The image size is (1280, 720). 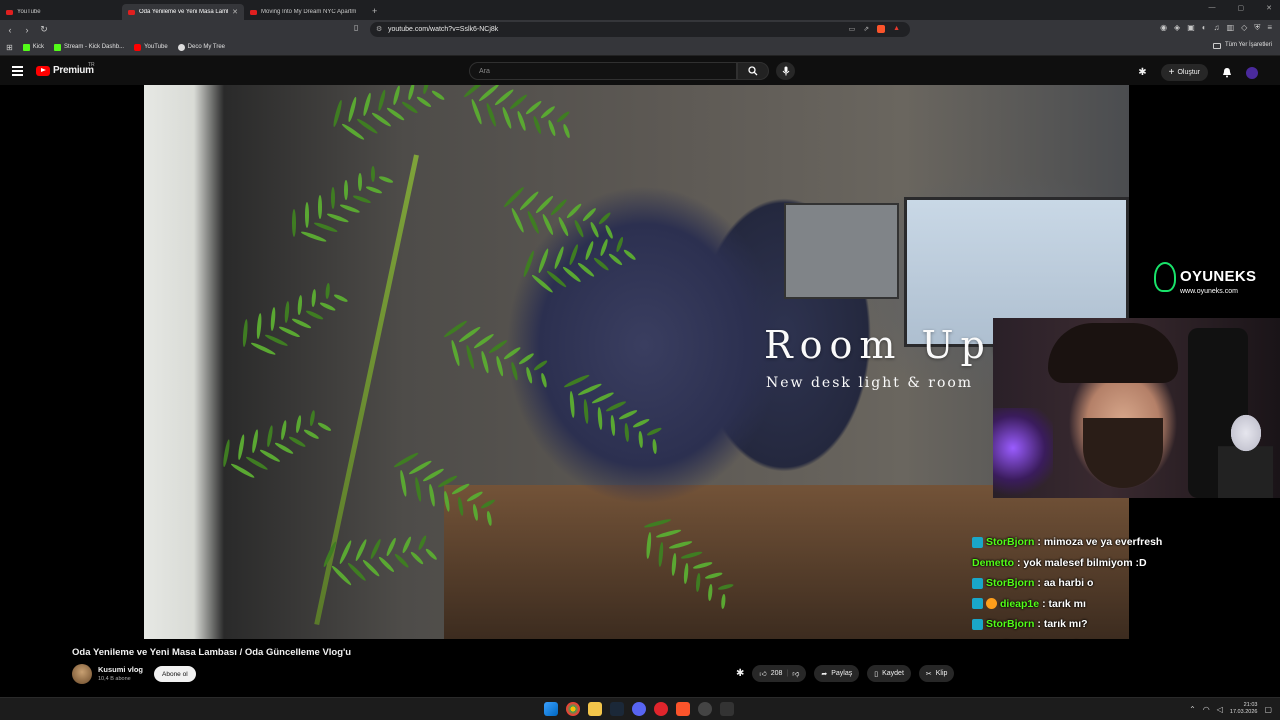 I want to click on save-button: ▯ Kaydet, so click(x=889, y=673).